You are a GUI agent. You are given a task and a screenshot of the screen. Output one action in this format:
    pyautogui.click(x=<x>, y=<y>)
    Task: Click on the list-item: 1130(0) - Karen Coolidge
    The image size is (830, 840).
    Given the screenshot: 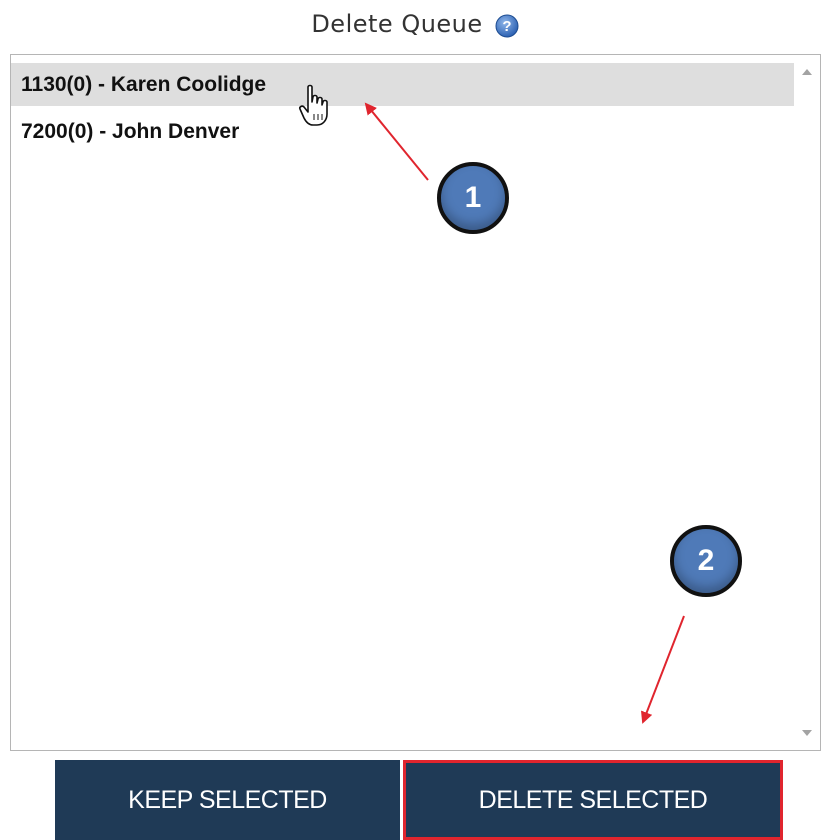 What is the action you would take?
    pyautogui.click(x=402, y=84)
    